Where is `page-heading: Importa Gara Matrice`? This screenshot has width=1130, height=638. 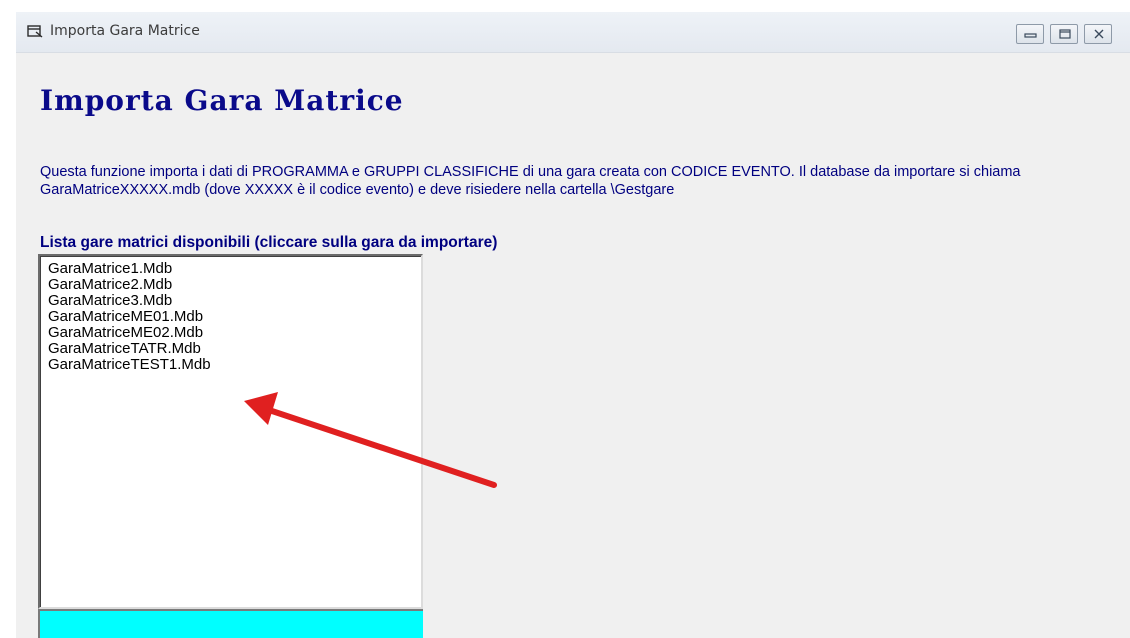
page-heading: Importa Gara Matrice is located at coordinates (222, 100).